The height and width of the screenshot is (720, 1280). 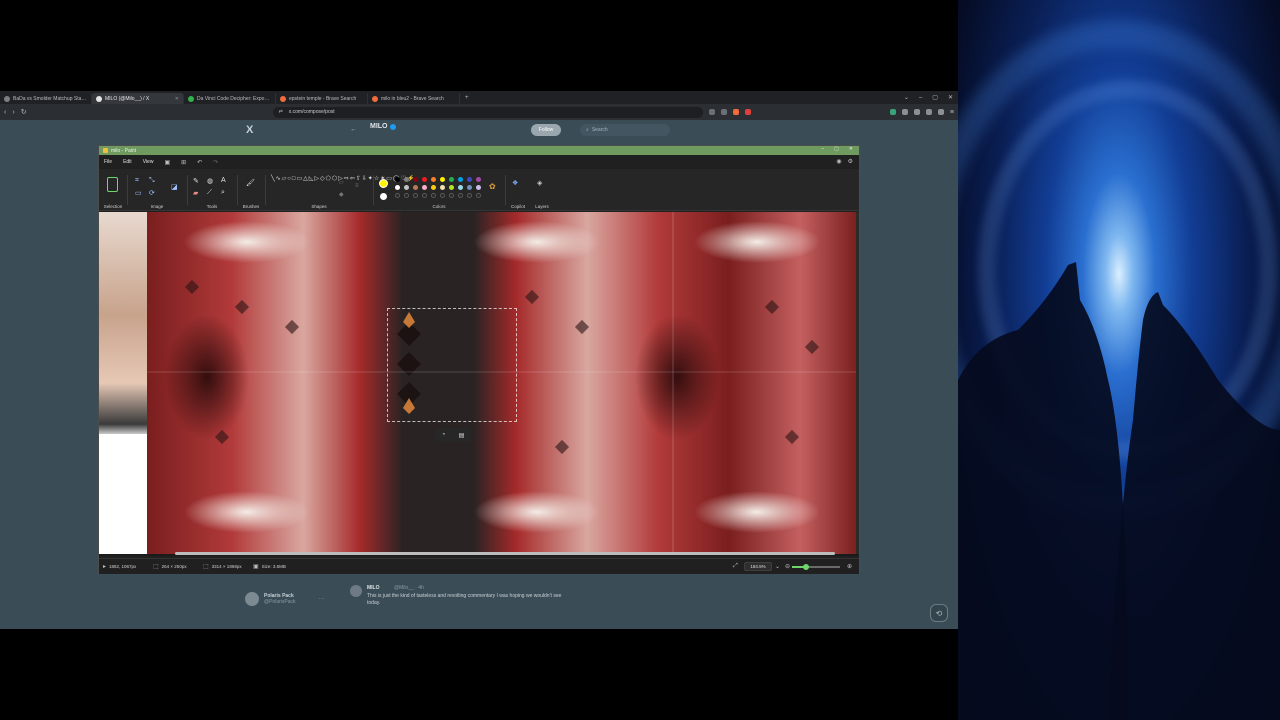 What do you see at coordinates (183, 162) in the screenshot?
I see `share-icon: ⊞` at bounding box center [183, 162].